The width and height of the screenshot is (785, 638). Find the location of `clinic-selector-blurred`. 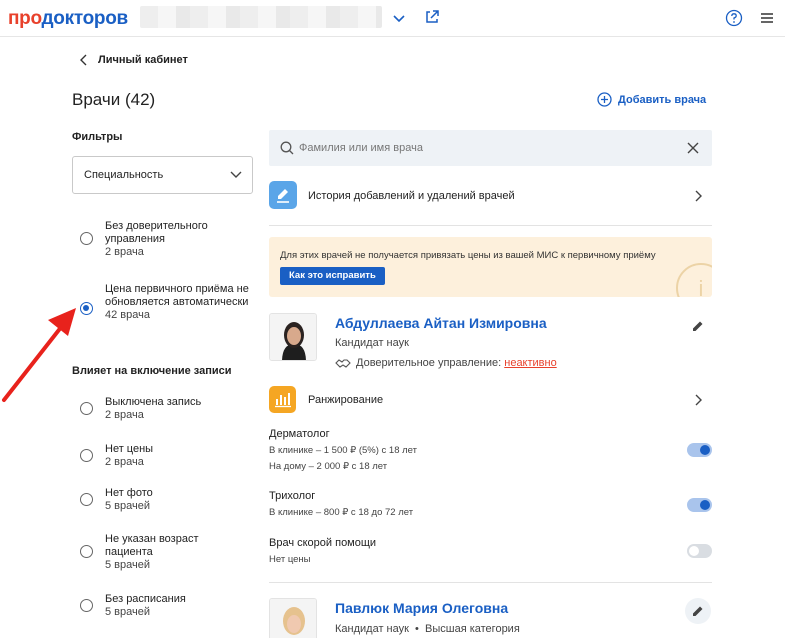

clinic-selector-blurred is located at coordinates (261, 17).